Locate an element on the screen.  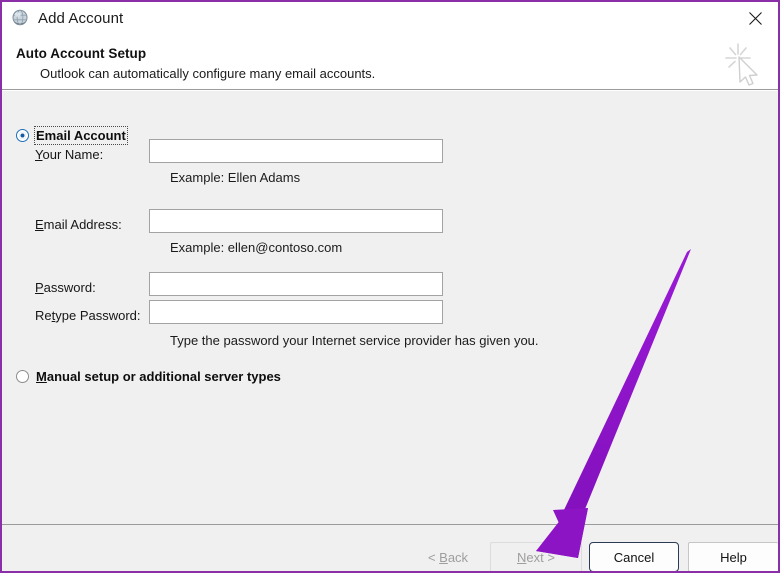
email-account-label: Email Account is located at coordinates (81, 135).